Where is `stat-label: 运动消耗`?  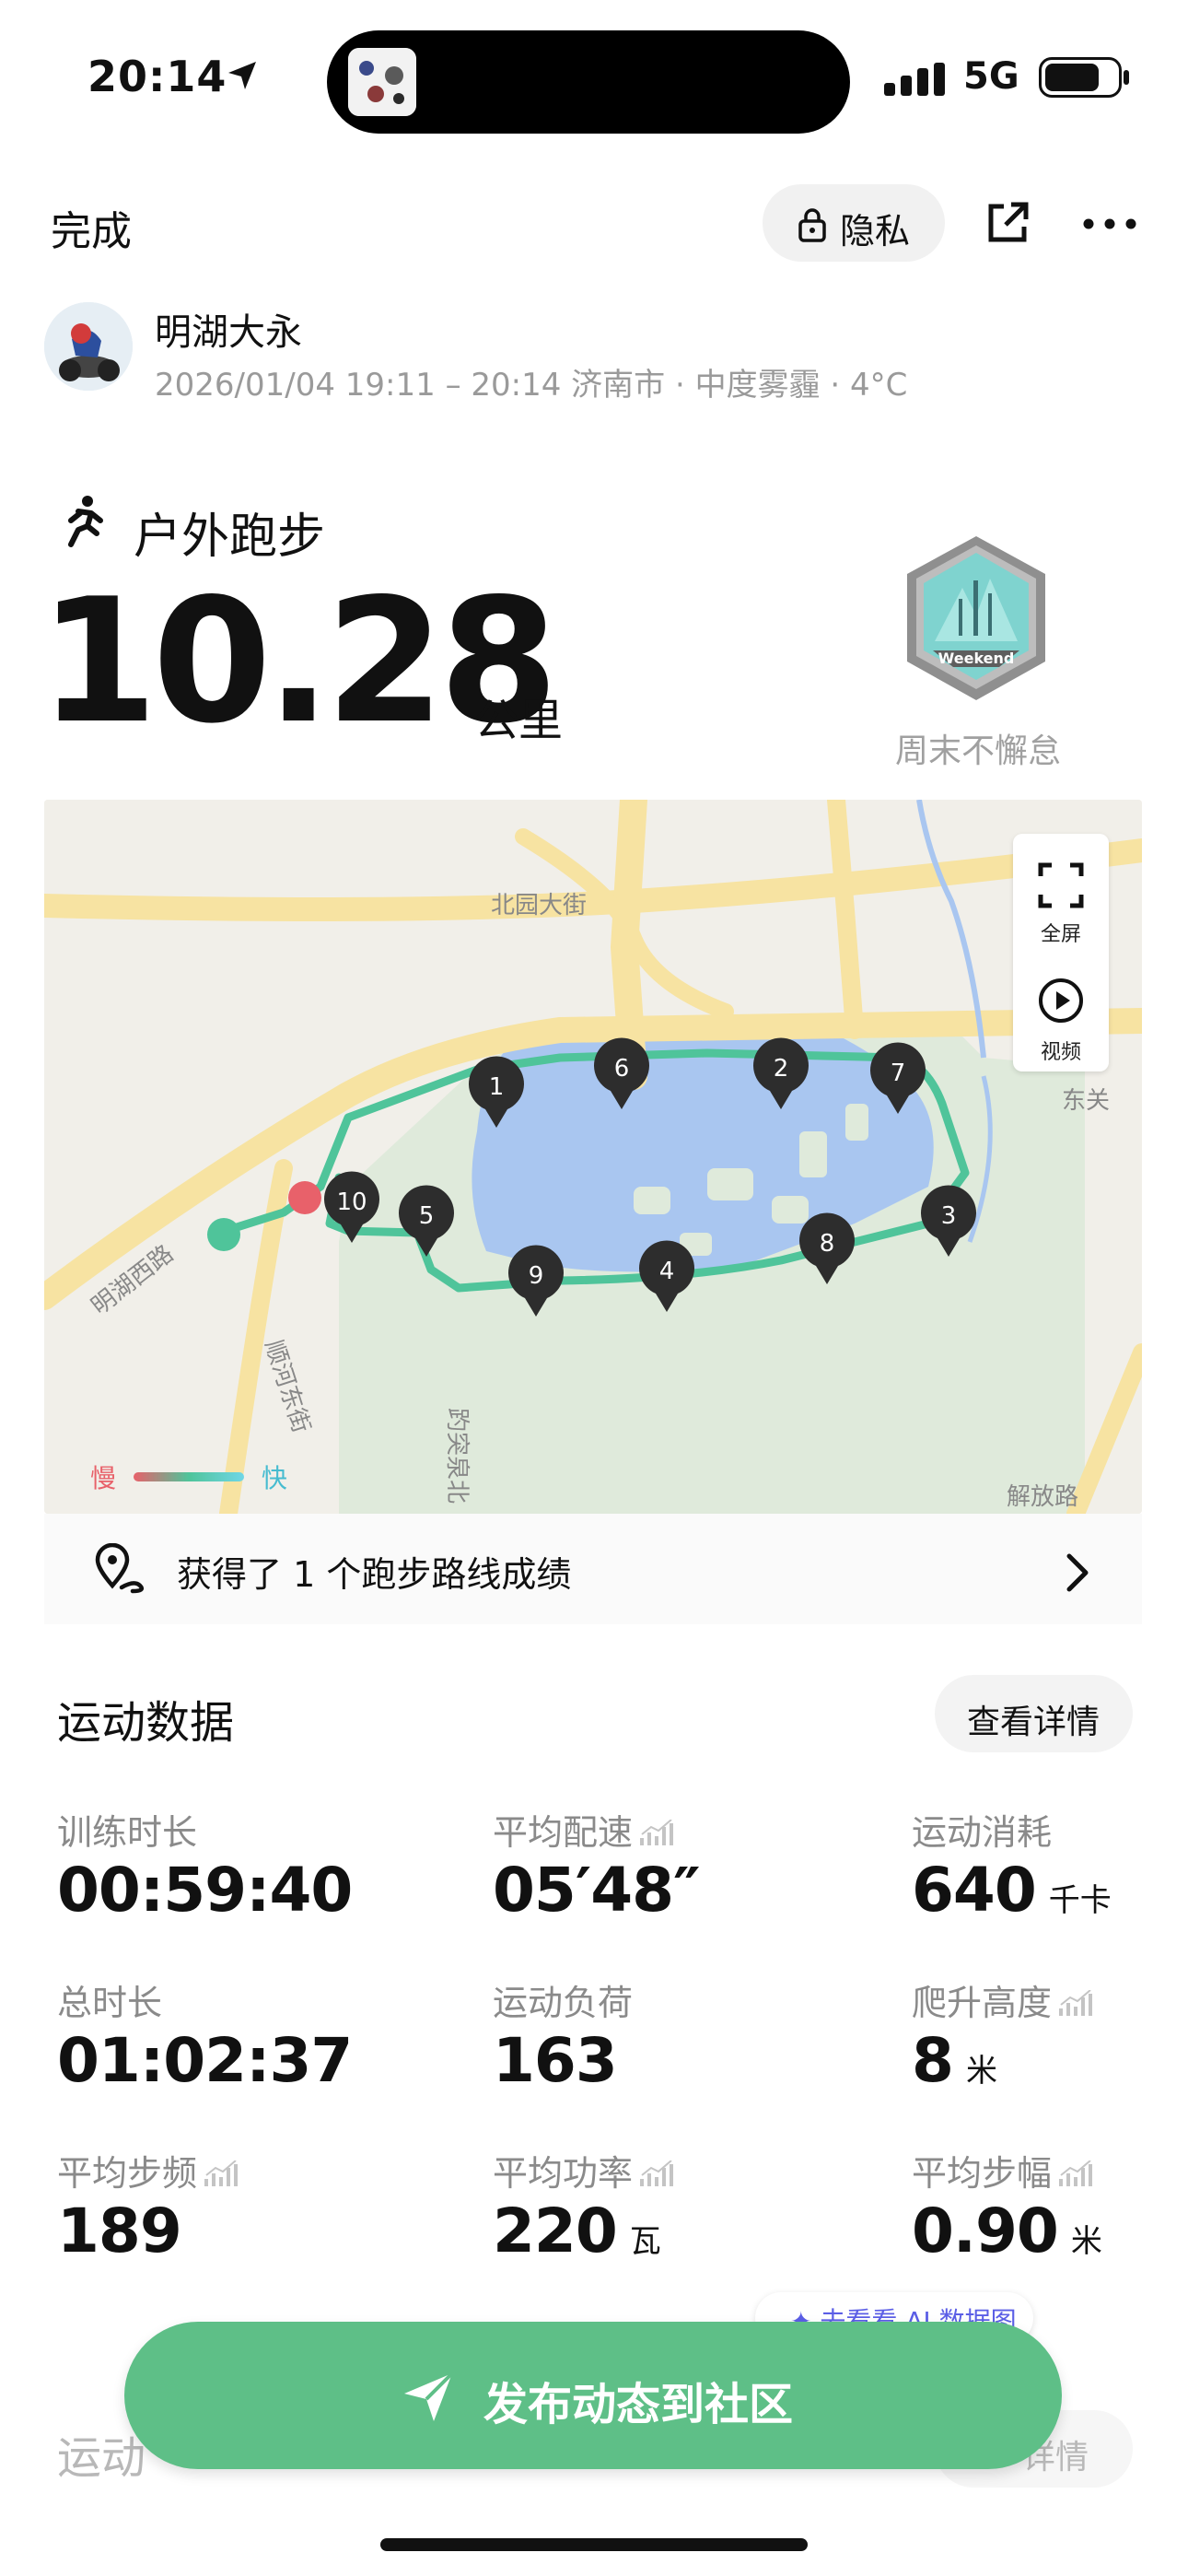 stat-label: 运动消耗 is located at coordinates (982, 1829).